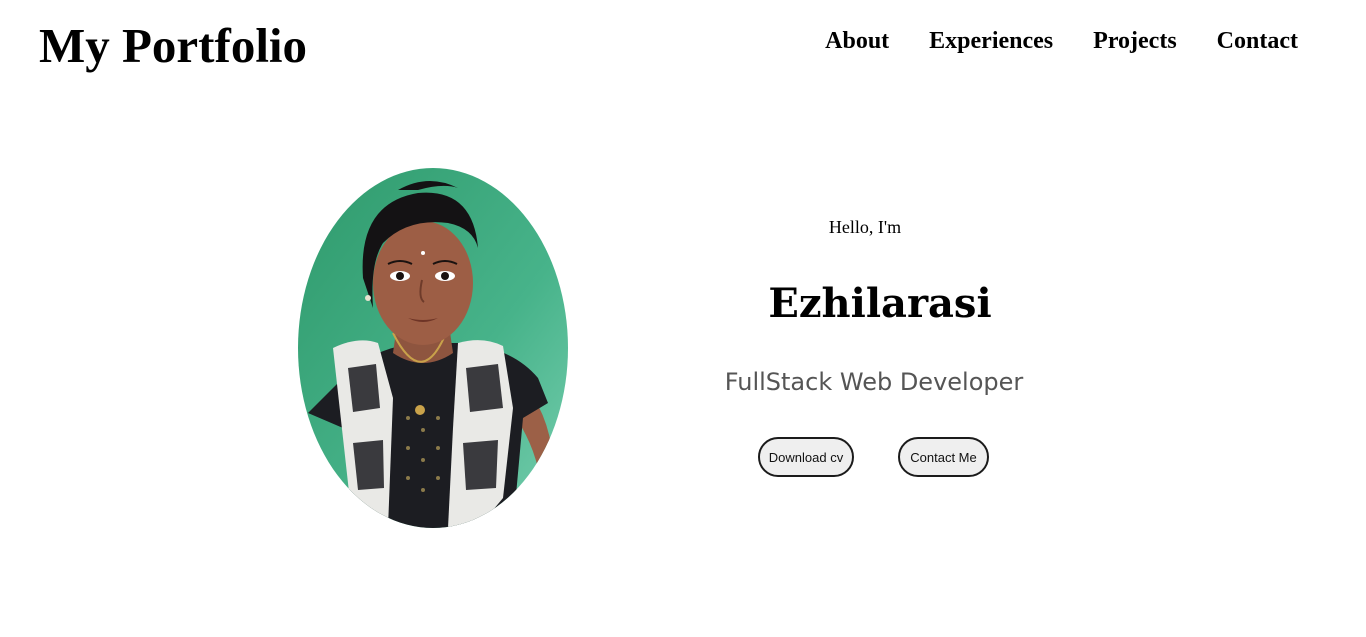 This screenshot has width=1366, height=637. What do you see at coordinates (874, 382) in the screenshot?
I see `hero-role: FullStack Web Developer` at bounding box center [874, 382].